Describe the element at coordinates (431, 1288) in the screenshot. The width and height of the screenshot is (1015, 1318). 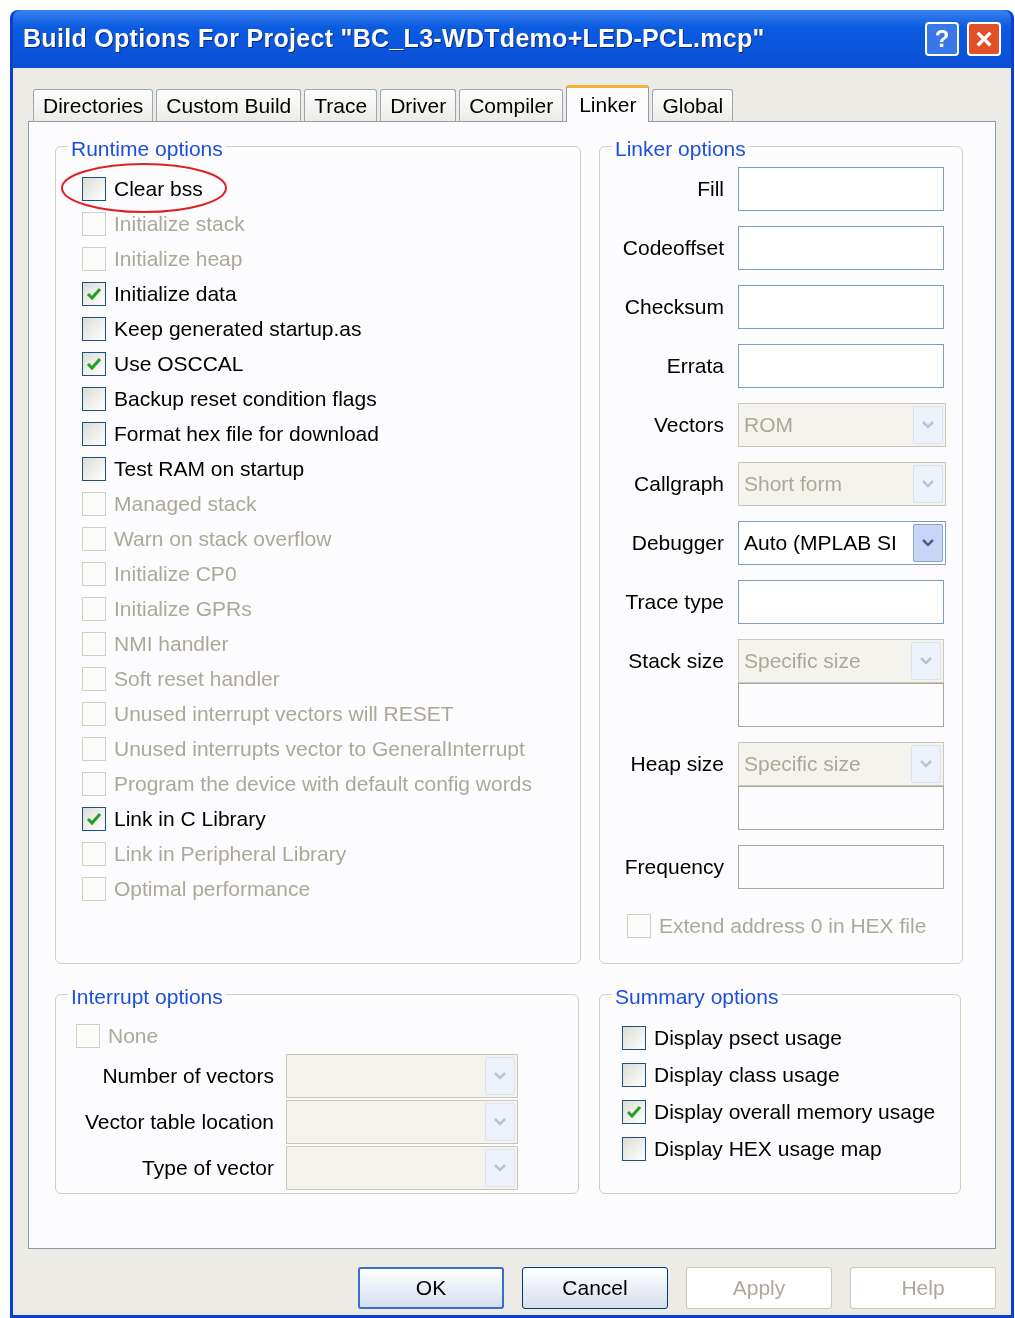
I see `dialog-button: OK` at that location.